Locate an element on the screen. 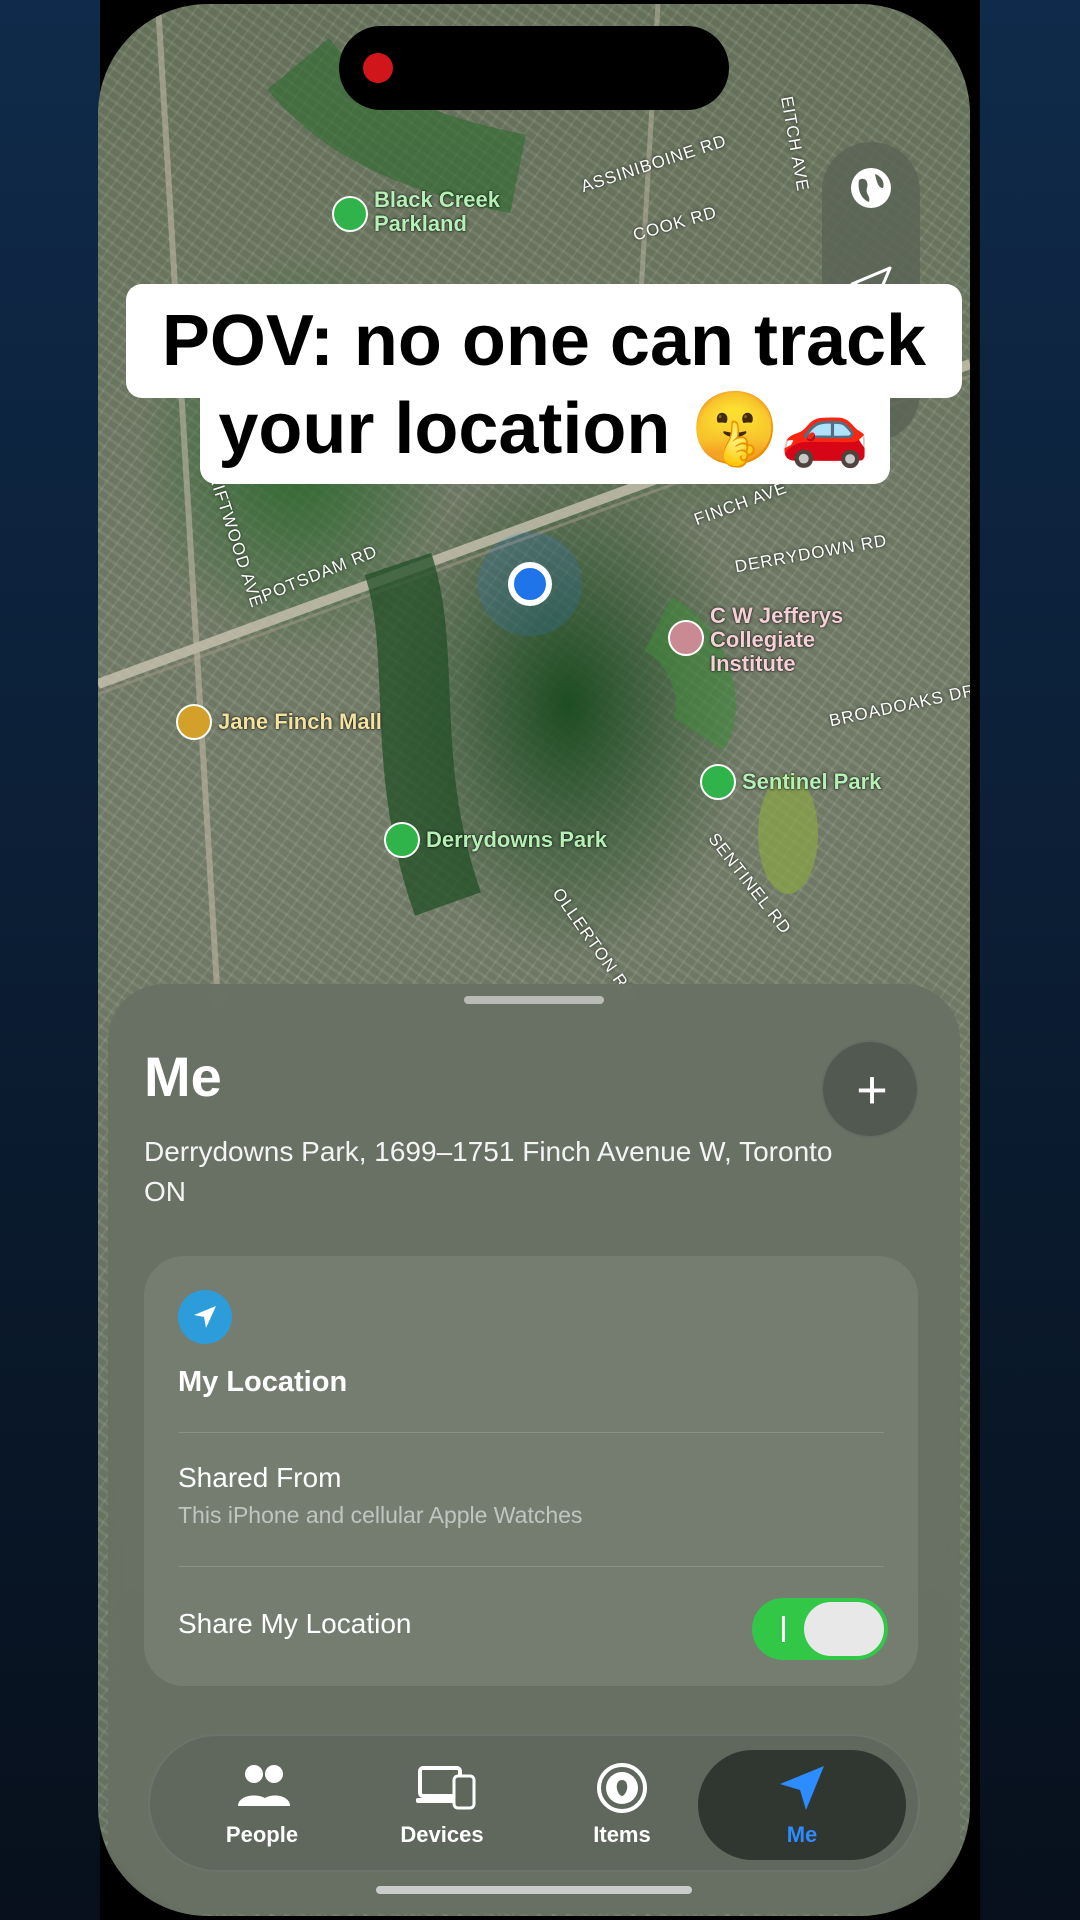  video-caption: POV: no one can track your location 🤫🚗 is located at coordinates (544, 384).